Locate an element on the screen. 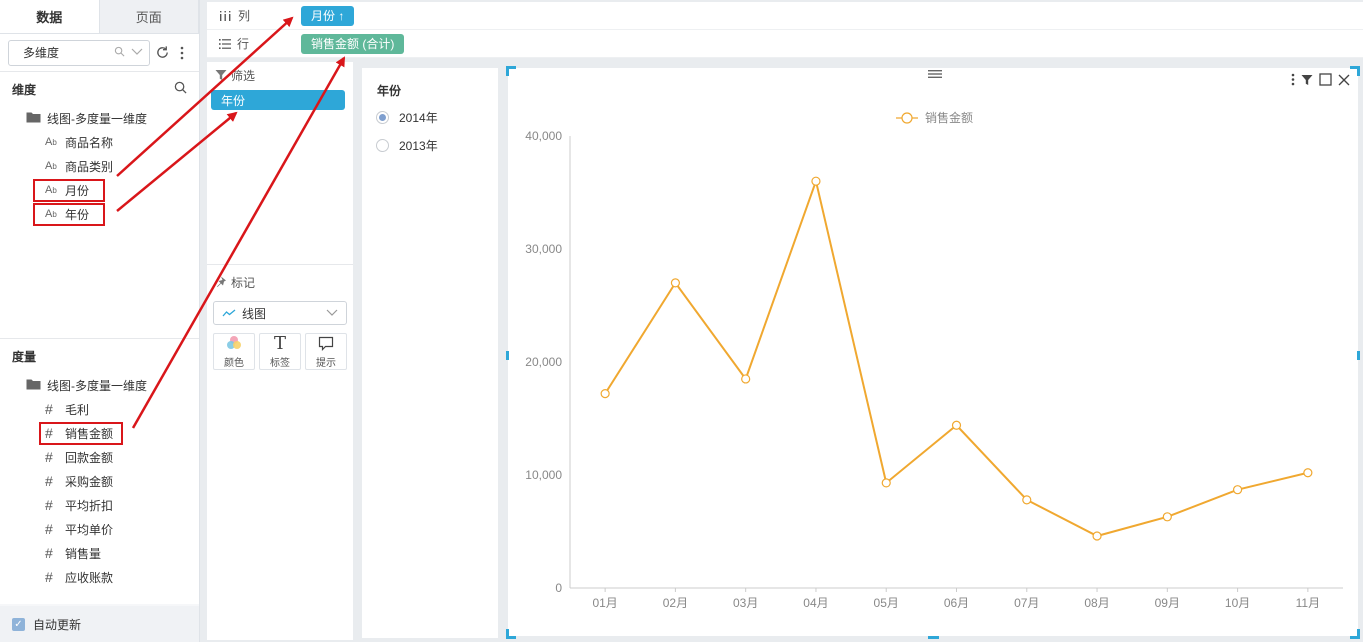 This screenshot has width=1363, height=642. measure-field: # 采购金额 is located at coordinates (99, 481).